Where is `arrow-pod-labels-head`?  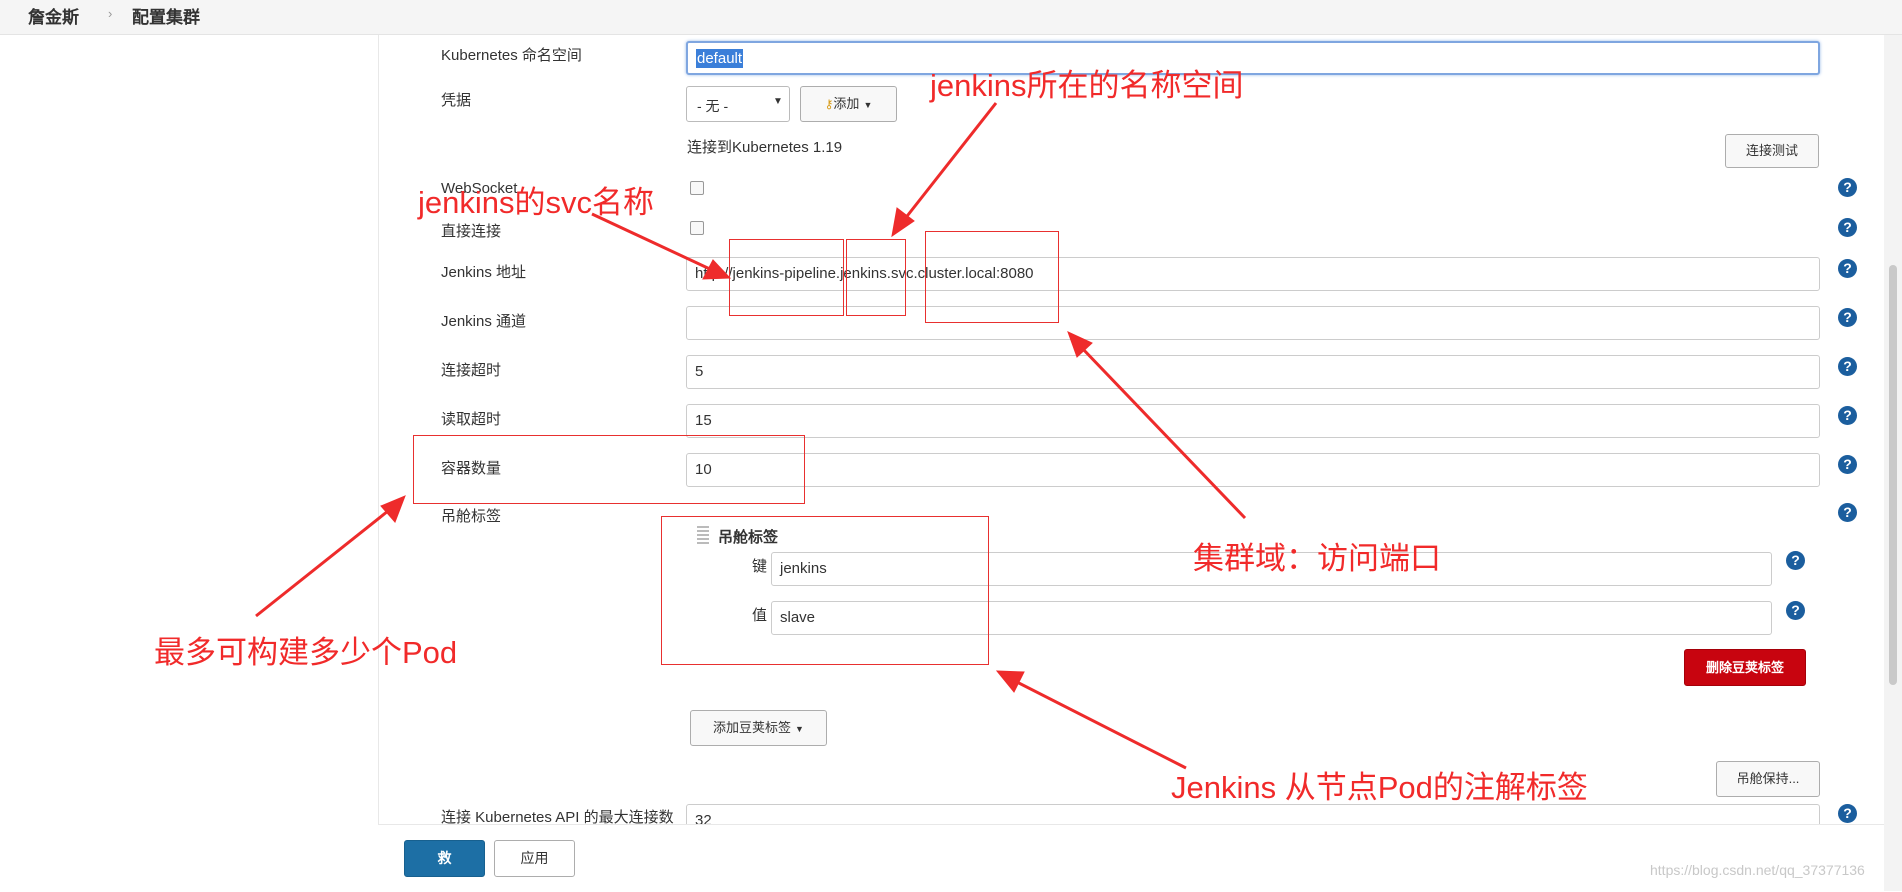
arrow-pod-labels-head is located at coordinates (1010, 681).